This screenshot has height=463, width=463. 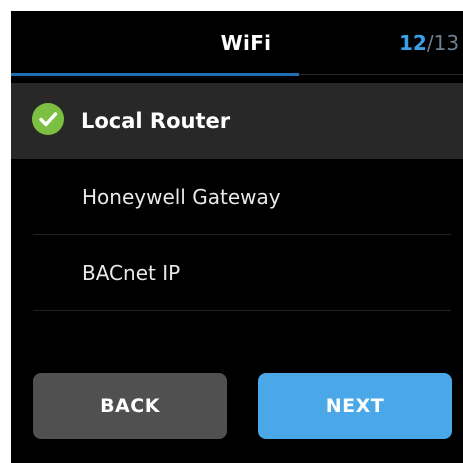 I want to click on header: WiFi 12/13, so click(x=237, y=44).